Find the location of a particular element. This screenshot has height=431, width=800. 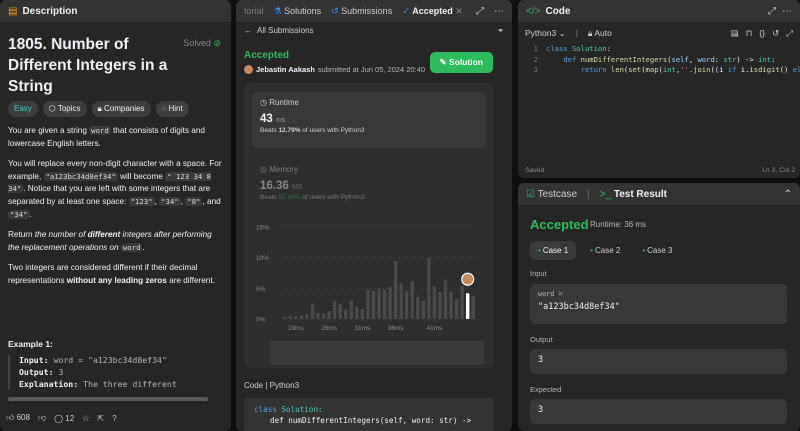

reset-icon: ↺ is located at coordinates (775, 33).